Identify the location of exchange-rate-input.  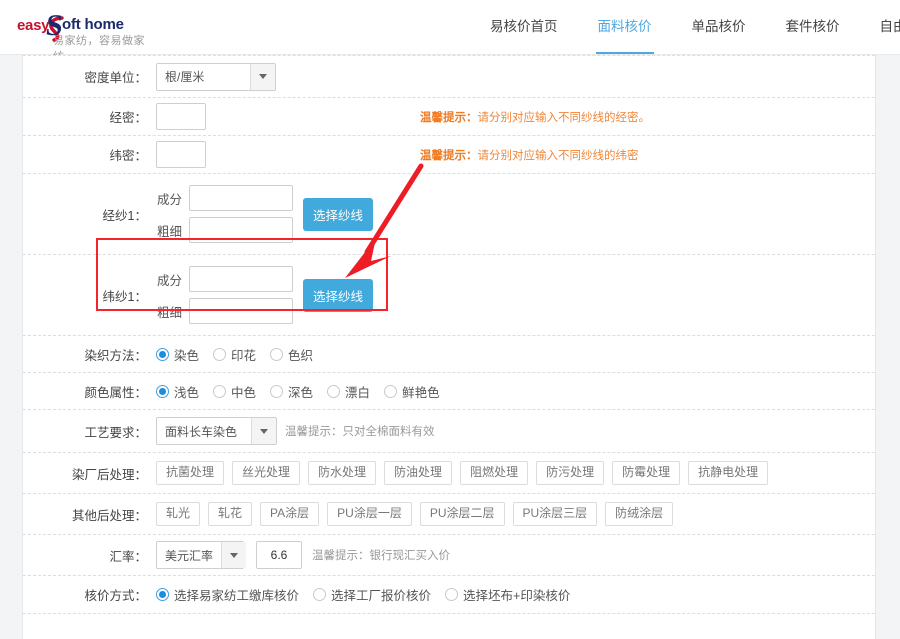
(279, 555).